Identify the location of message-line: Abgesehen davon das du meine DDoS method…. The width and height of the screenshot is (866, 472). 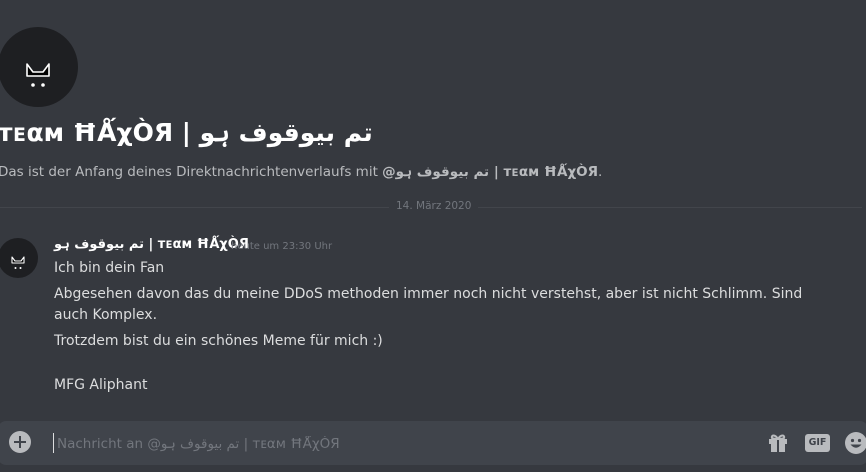
(428, 304).